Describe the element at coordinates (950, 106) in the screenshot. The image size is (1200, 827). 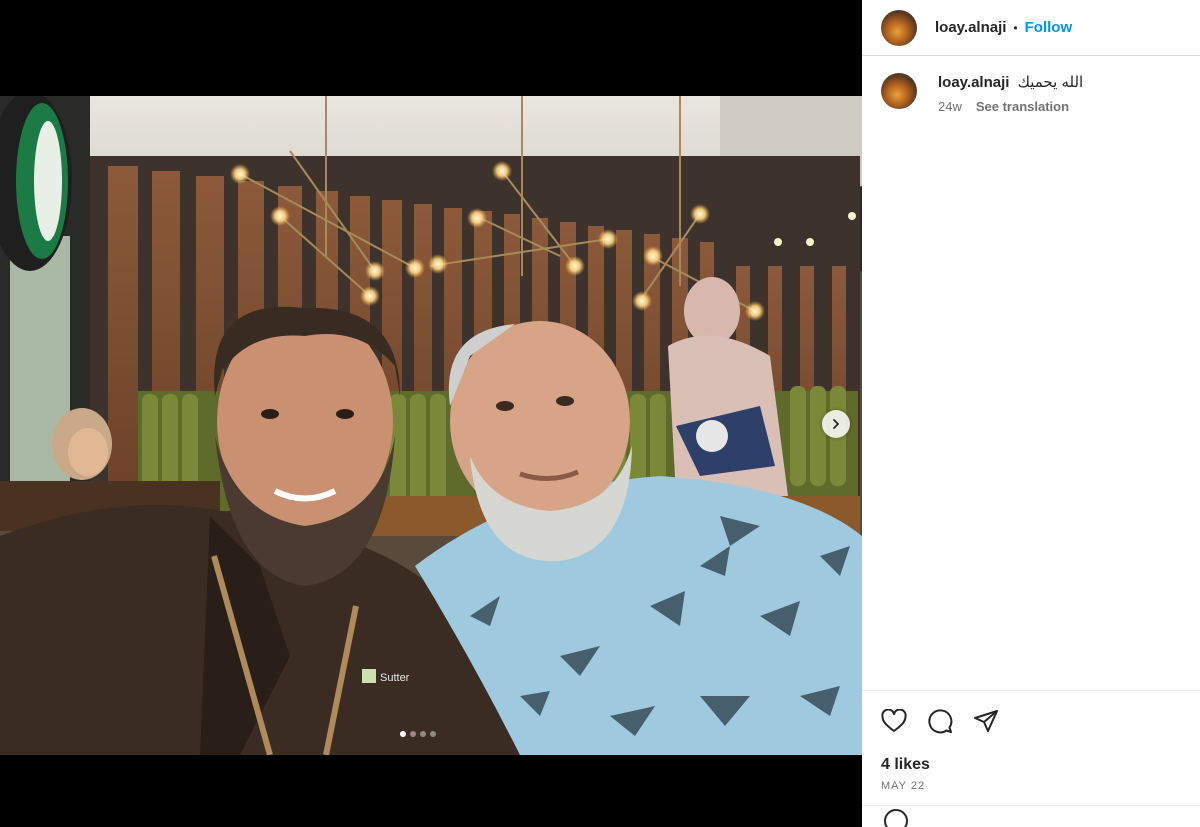
I see `caption-age: 24w` at that location.